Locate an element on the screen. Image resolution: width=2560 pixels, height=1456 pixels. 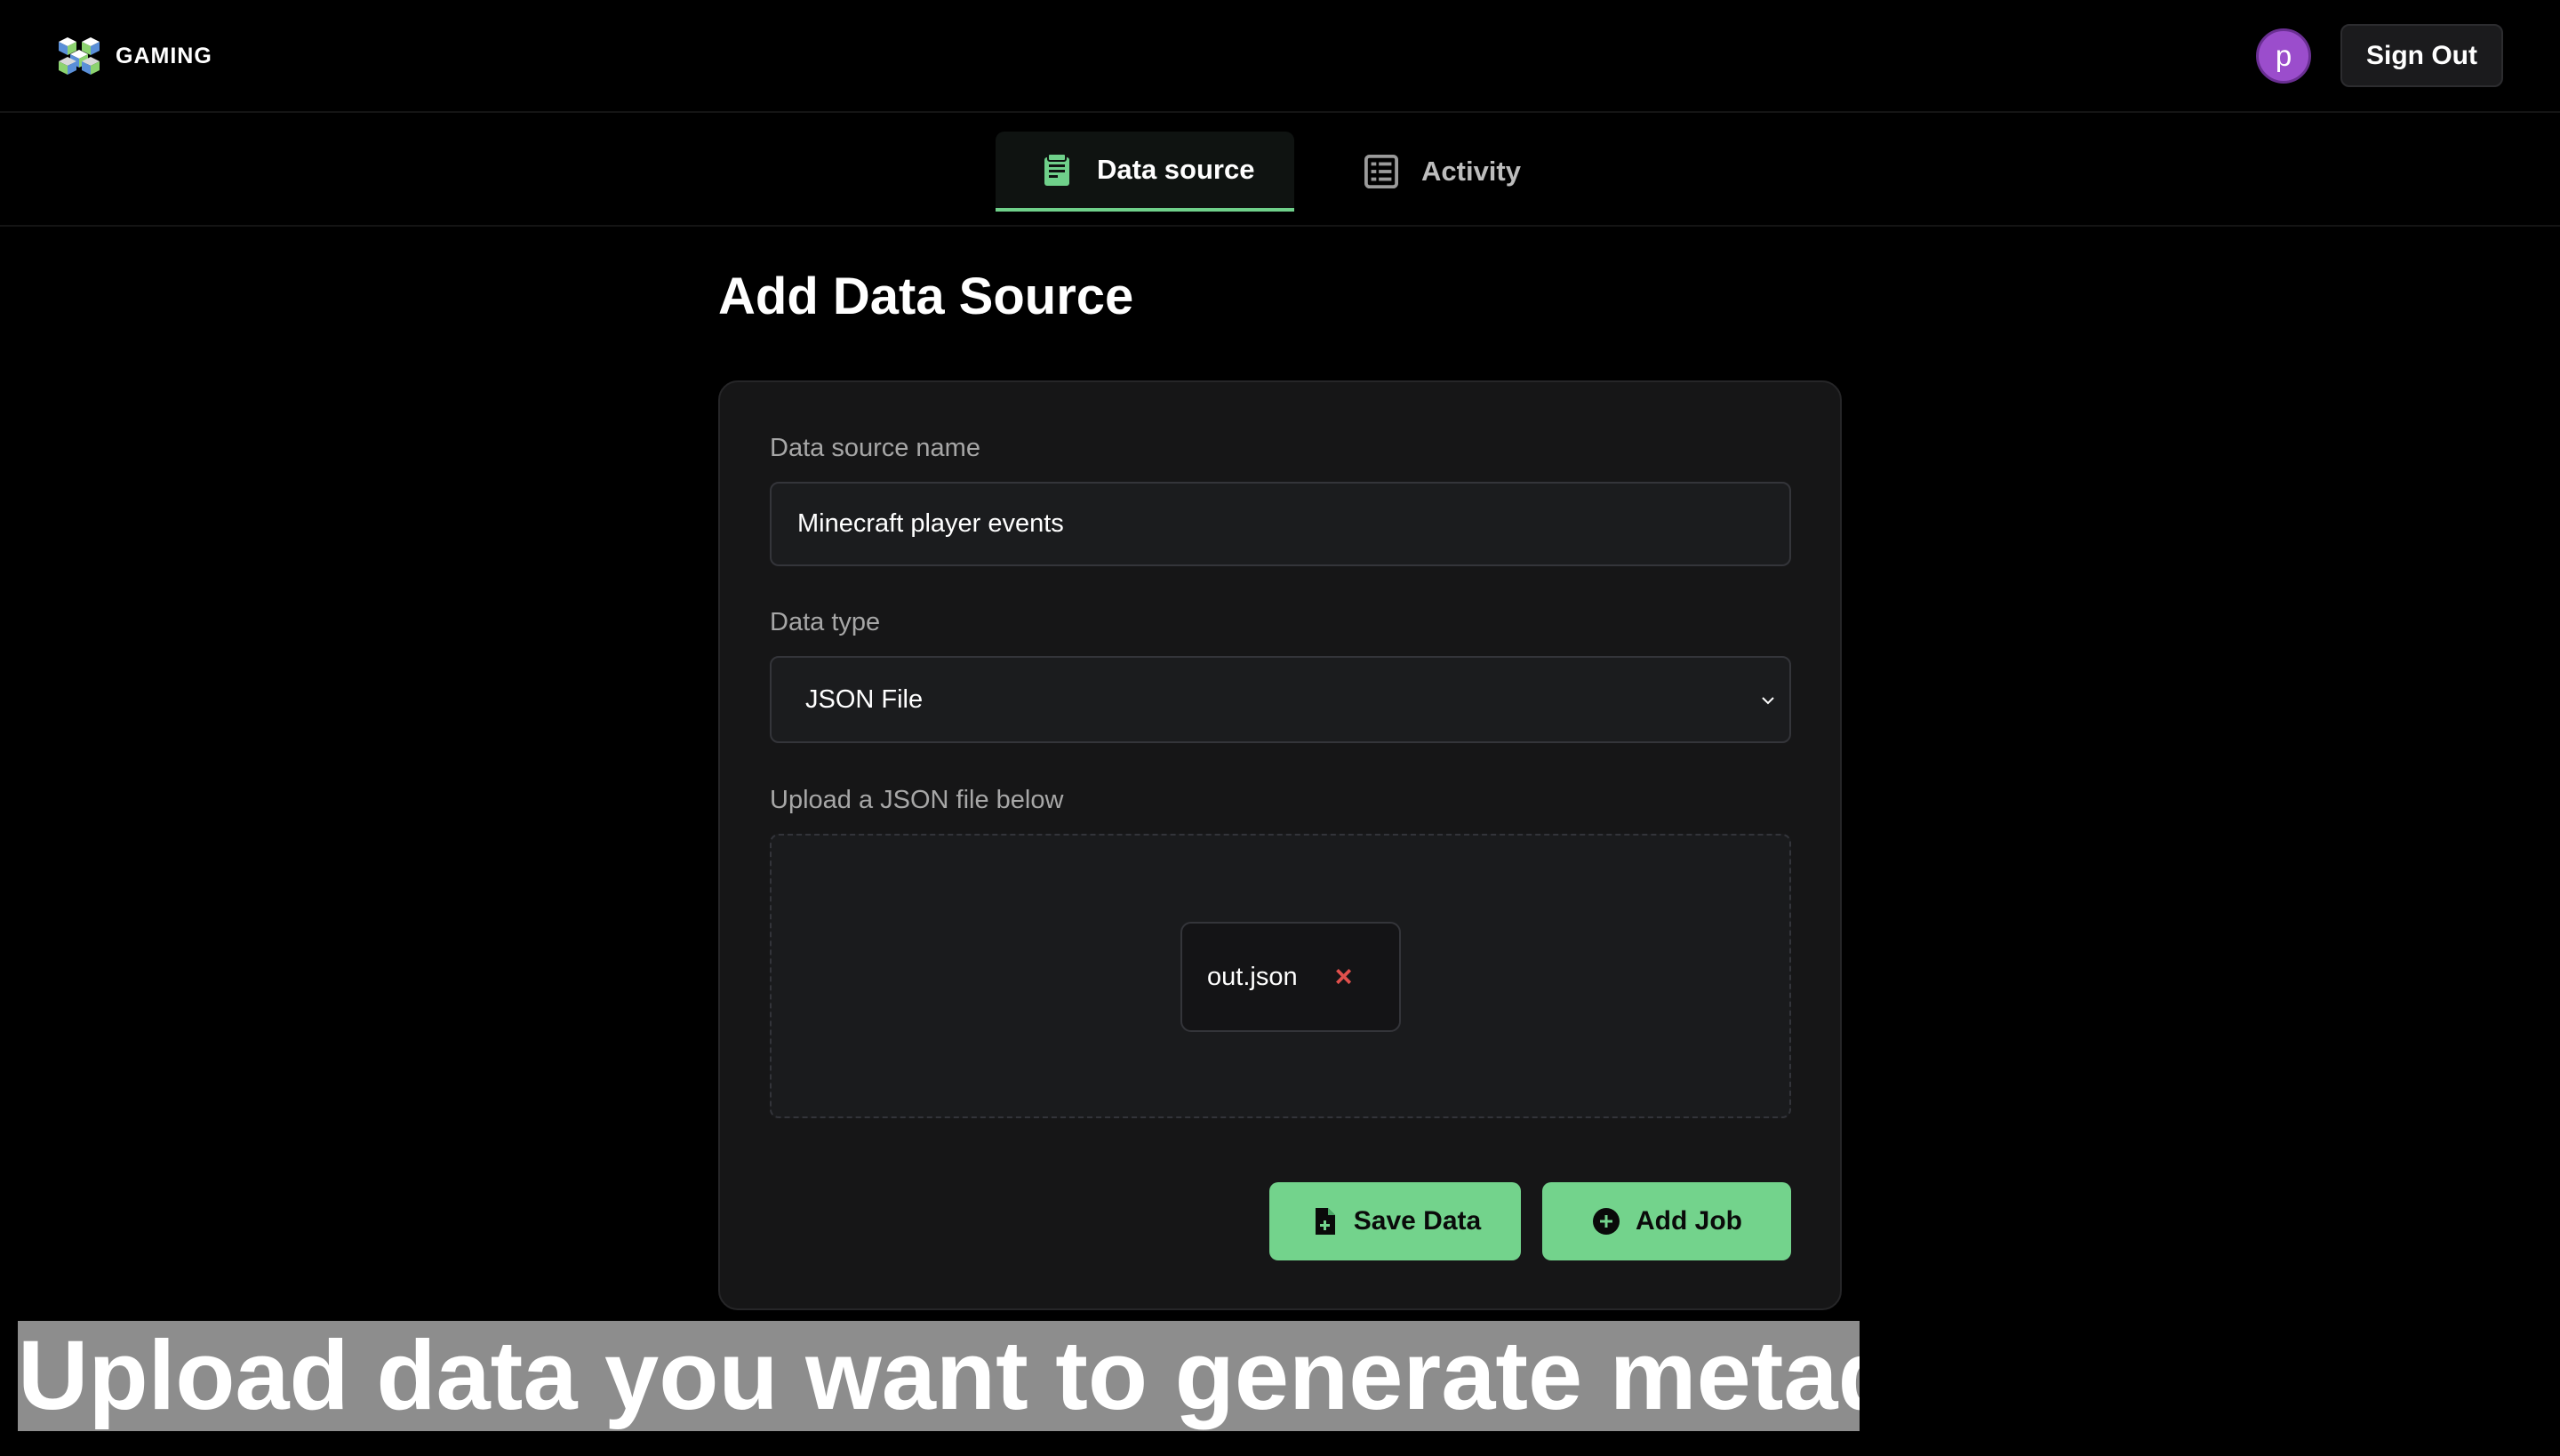
data-type-selected-value: JSON File is located at coordinates (864, 699).